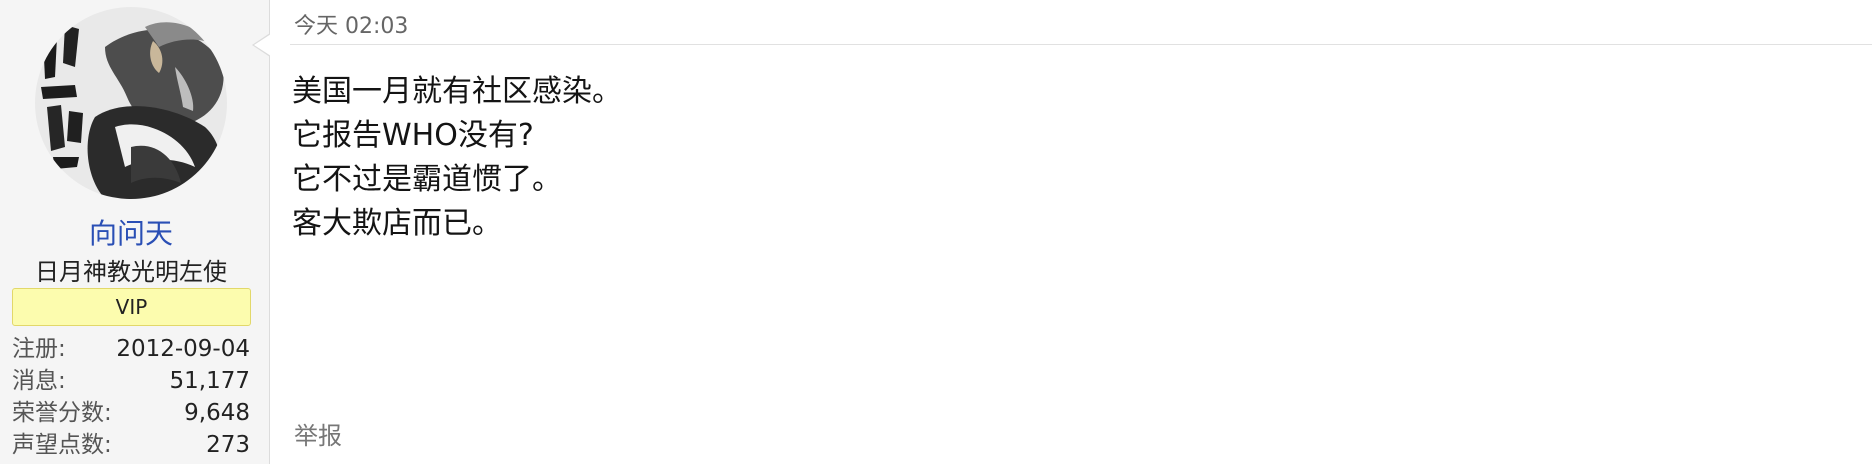  What do you see at coordinates (1081, 44) in the screenshot?
I see `header-divider` at bounding box center [1081, 44].